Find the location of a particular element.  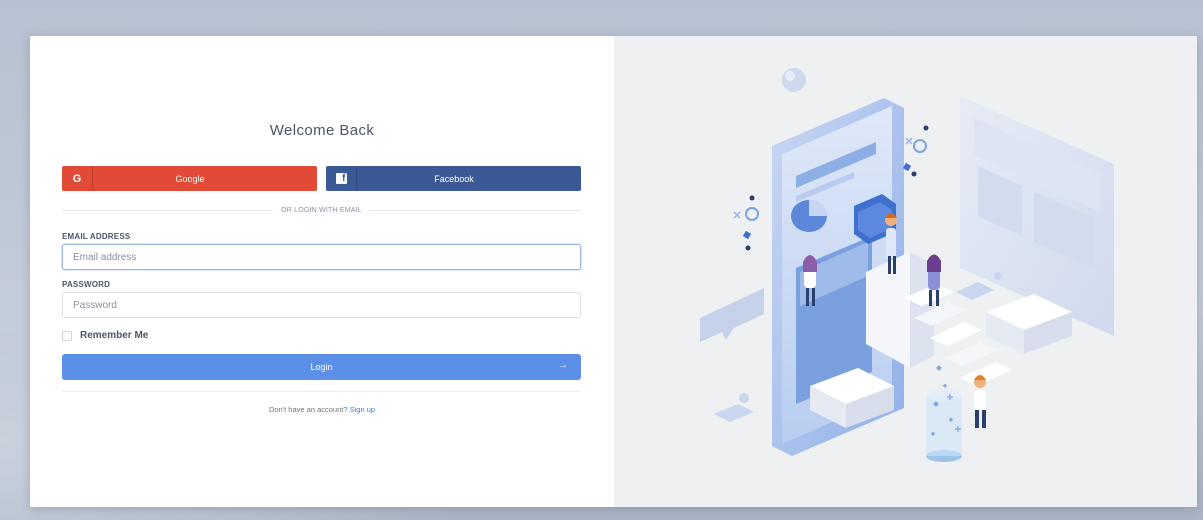

signup-prompt-text: Don't have an account? is located at coordinates (308, 409).